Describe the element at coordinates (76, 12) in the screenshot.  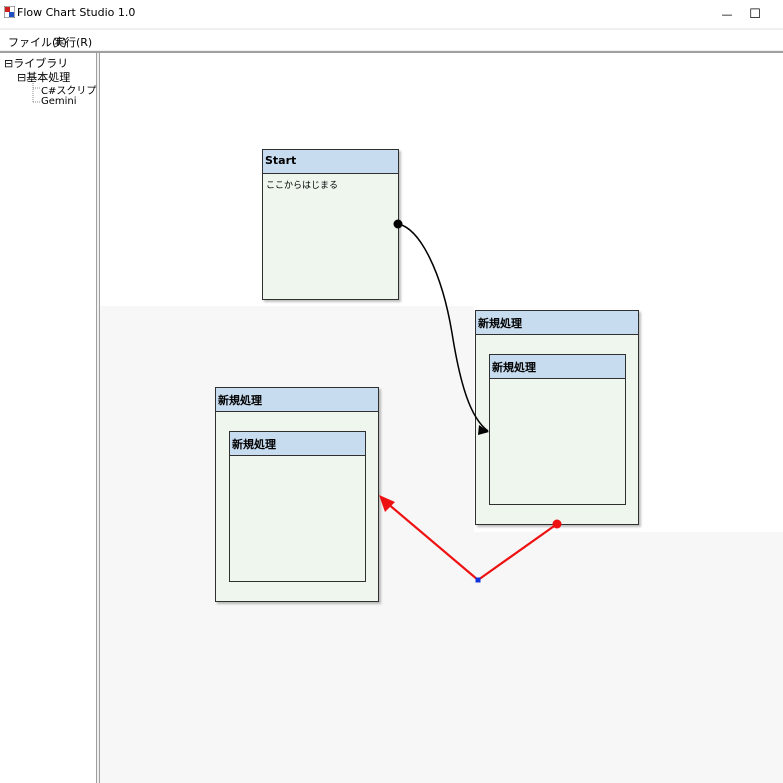
I see `window-title: Flow Chart Studio 1.0` at that location.